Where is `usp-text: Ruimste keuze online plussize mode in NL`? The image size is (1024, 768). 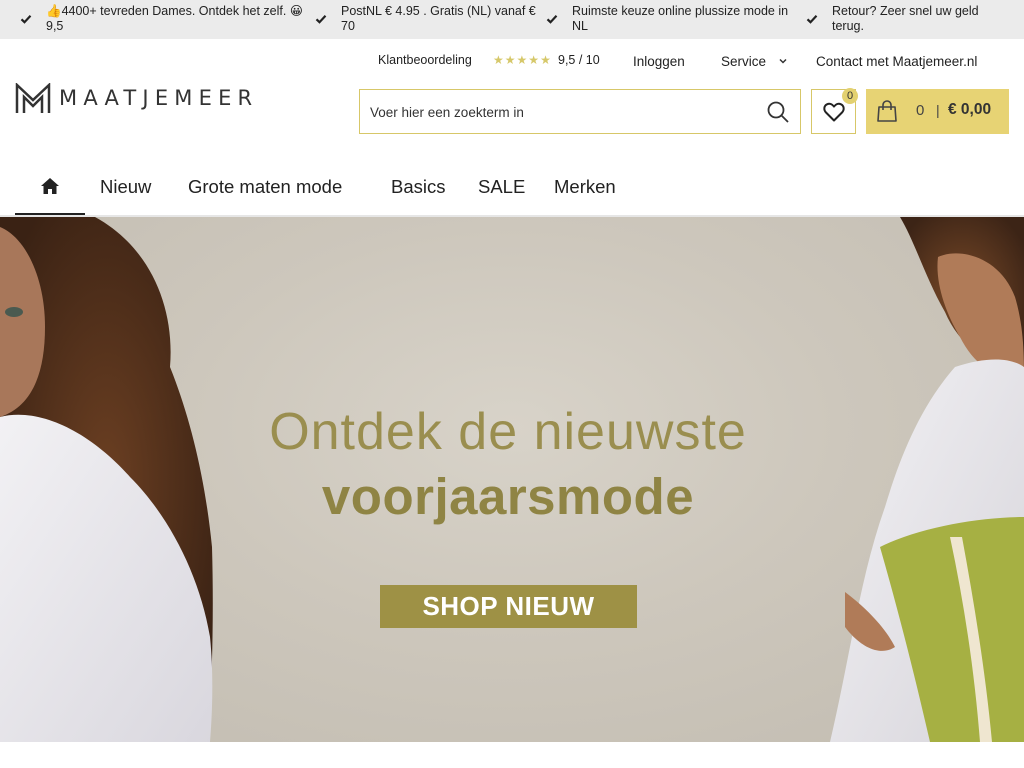 usp-text: Ruimste keuze online plussize mode in NL is located at coordinates (680, 18).